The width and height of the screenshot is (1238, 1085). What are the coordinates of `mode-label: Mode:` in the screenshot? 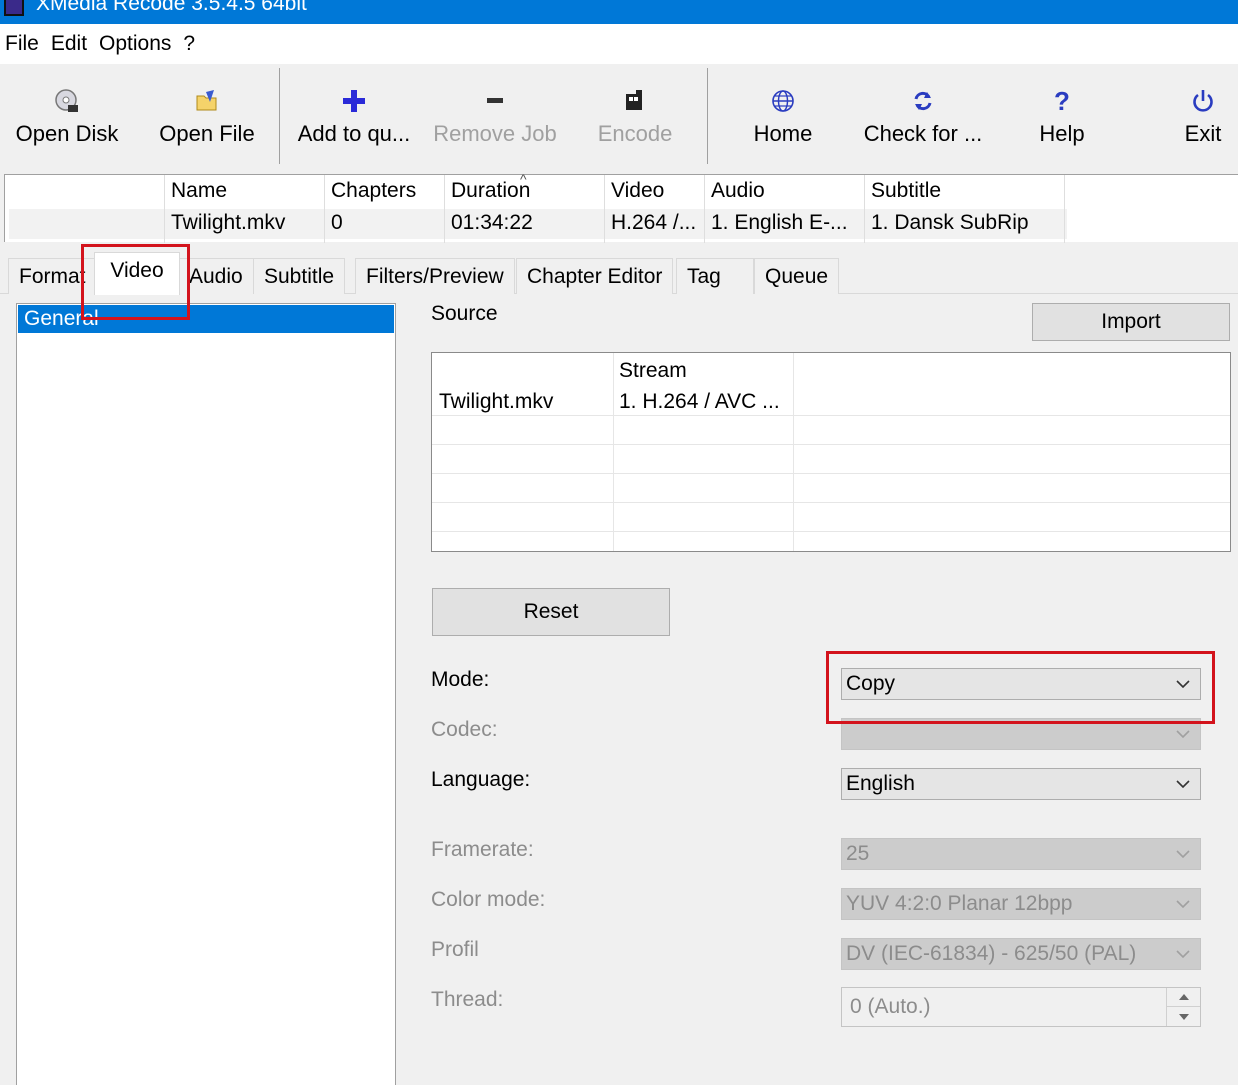 It's located at (460, 679).